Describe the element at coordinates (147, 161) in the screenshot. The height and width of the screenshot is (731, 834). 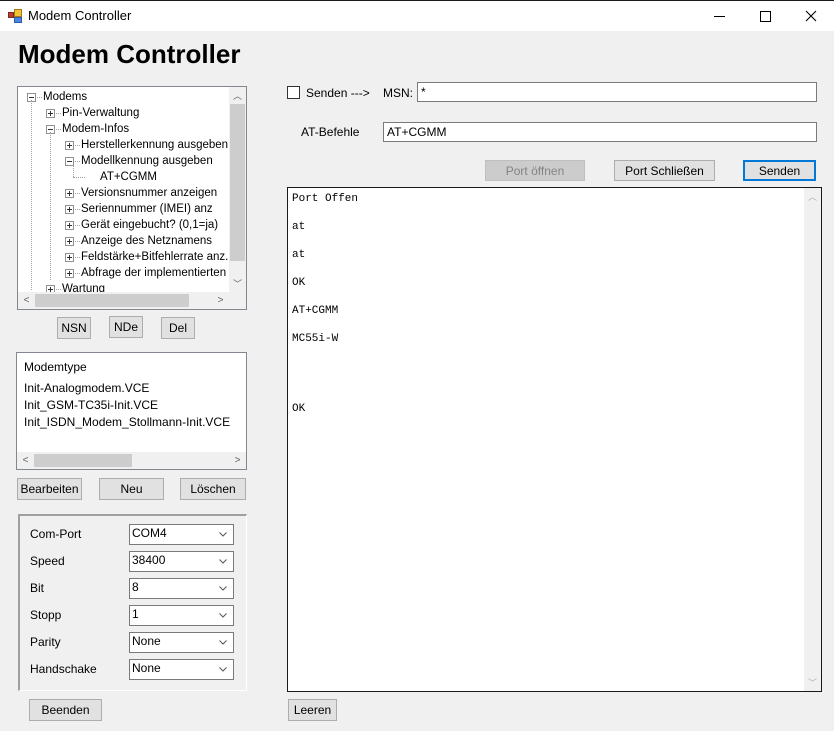
I see `tree-node-label: Modellkennung ausgeben` at that location.